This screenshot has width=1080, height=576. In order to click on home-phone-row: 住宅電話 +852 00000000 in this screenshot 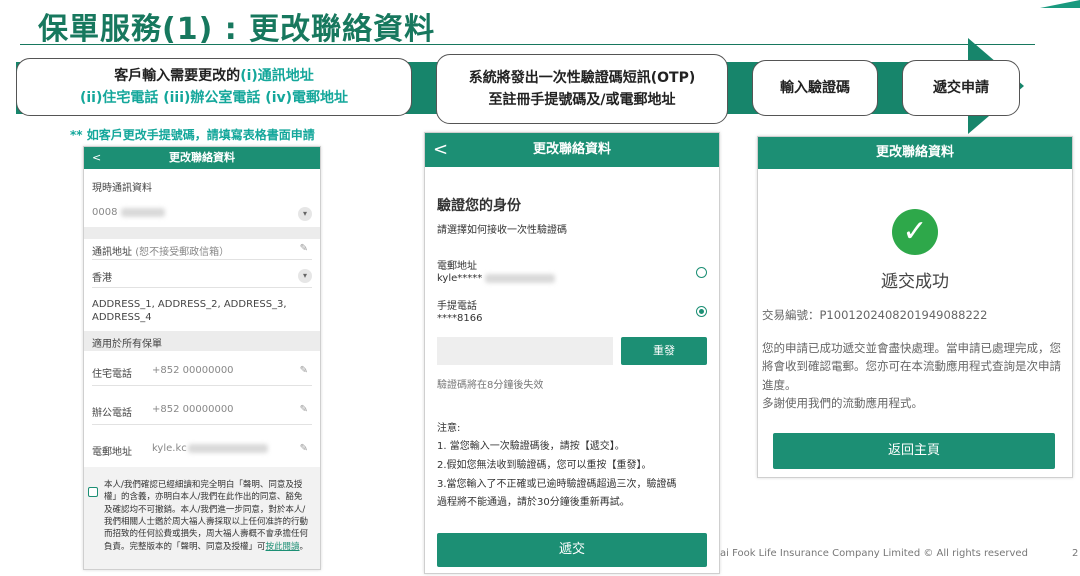, I will do `click(202, 372)`.